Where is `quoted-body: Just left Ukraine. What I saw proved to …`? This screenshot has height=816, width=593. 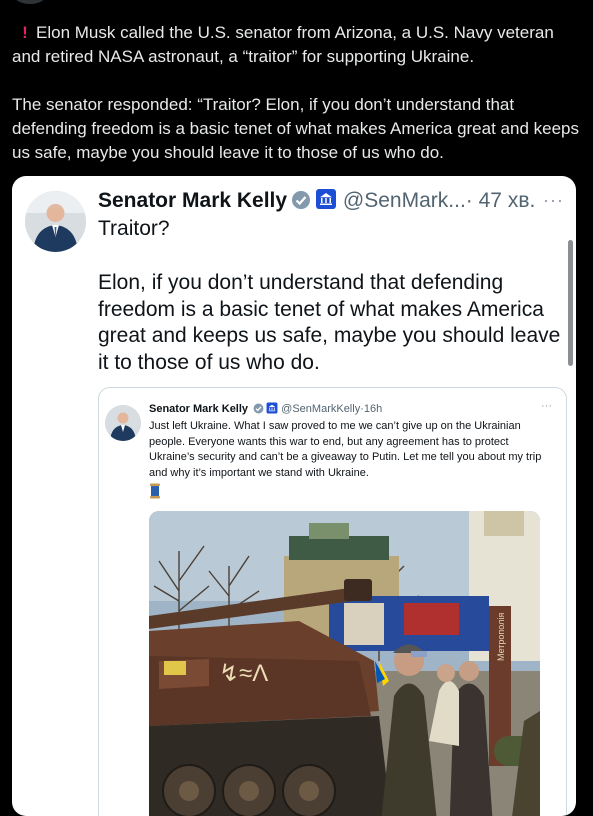 quoted-body: Just left Ukraine. What I saw proved to … is located at coordinates (345, 449).